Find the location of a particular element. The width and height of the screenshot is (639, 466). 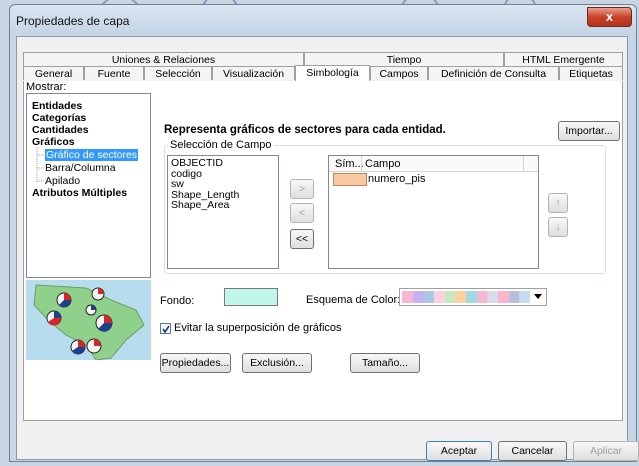

tab-labels: Etiquetas is located at coordinates (591, 73).